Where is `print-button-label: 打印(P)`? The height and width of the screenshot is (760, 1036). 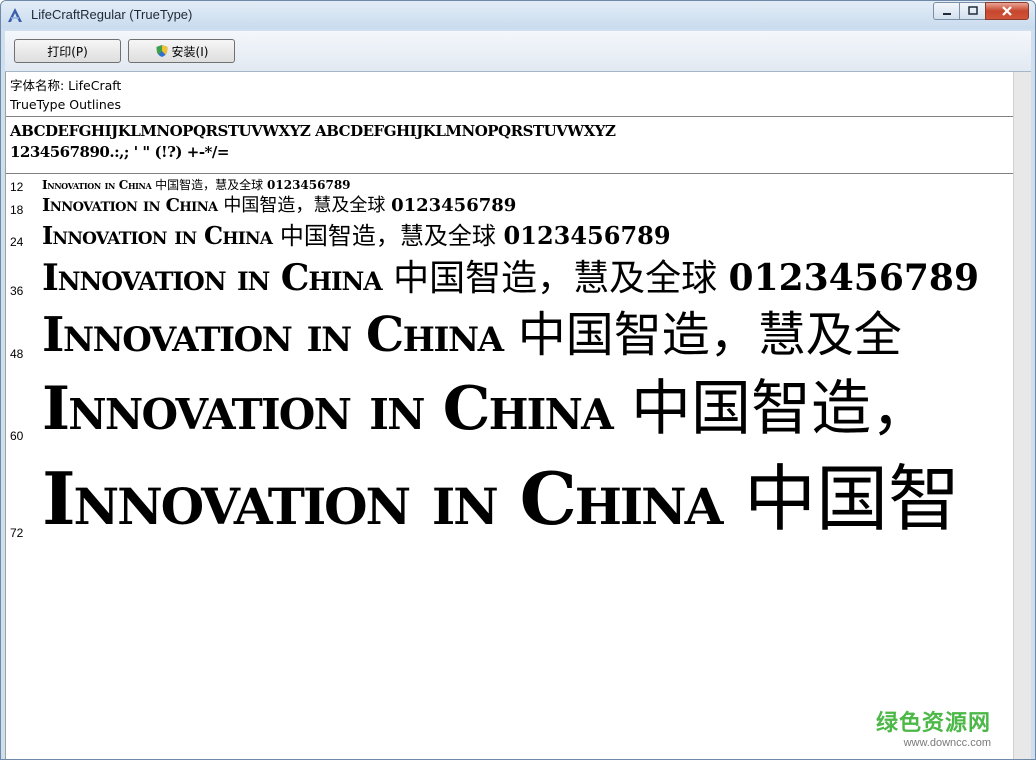 print-button-label: 打印(P) is located at coordinates (67, 51).